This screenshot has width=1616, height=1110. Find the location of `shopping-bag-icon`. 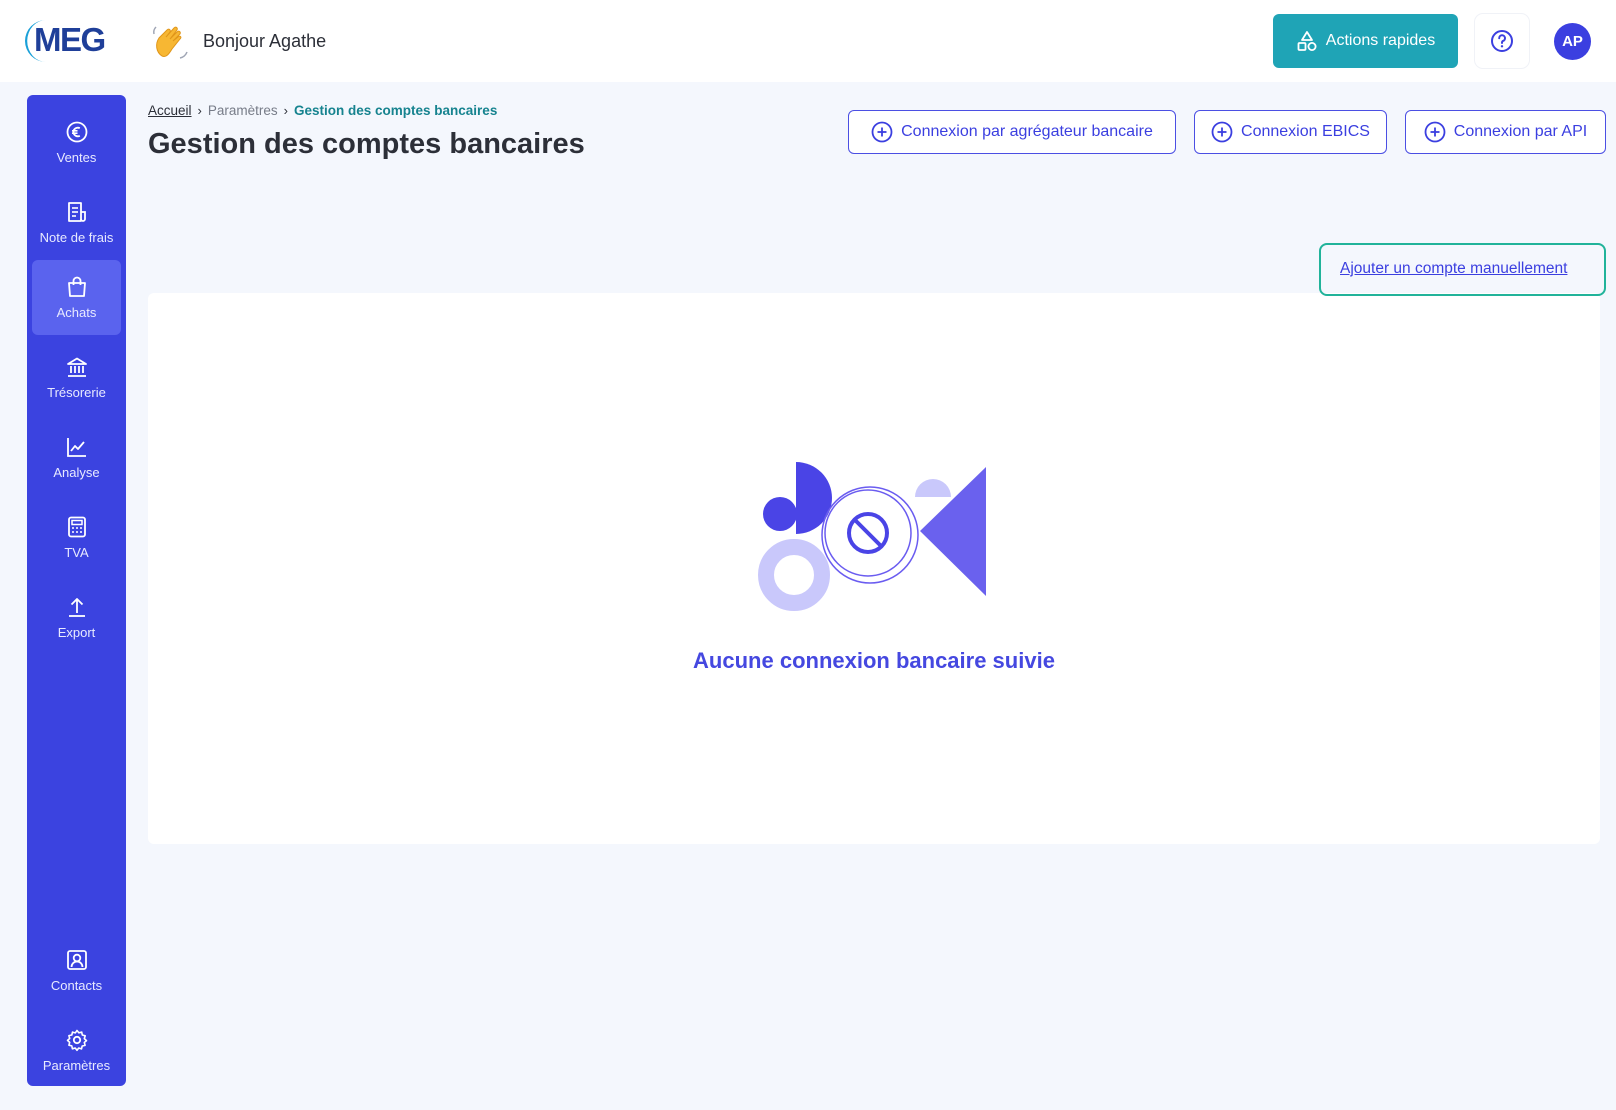

shopping-bag-icon is located at coordinates (76, 286).